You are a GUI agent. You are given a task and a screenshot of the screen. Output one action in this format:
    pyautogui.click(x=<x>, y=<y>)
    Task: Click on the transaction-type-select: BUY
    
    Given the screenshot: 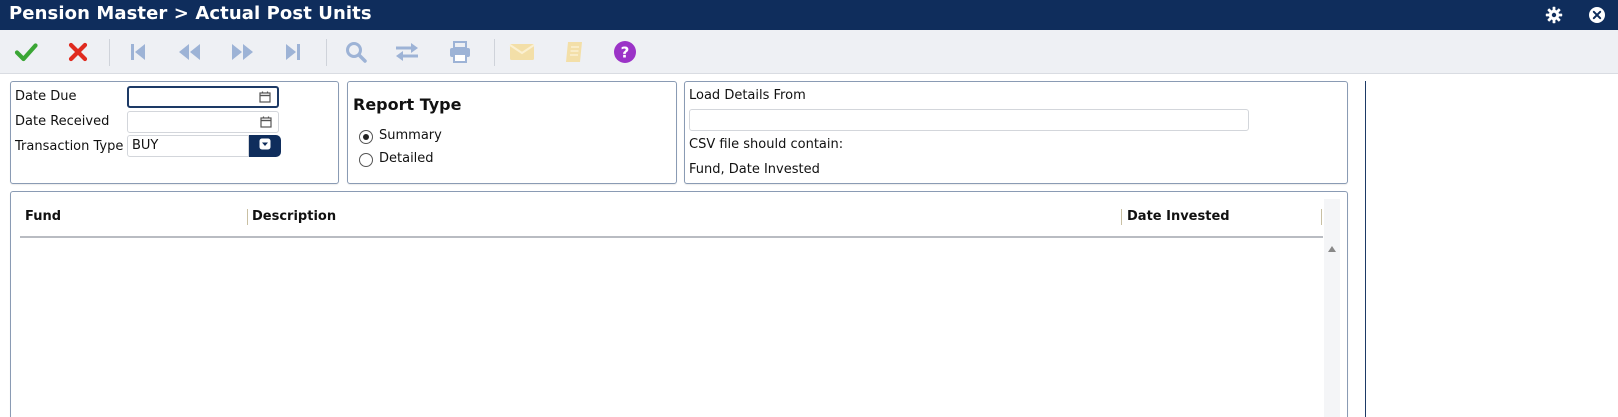 What is the action you would take?
    pyautogui.click(x=188, y=146)
    